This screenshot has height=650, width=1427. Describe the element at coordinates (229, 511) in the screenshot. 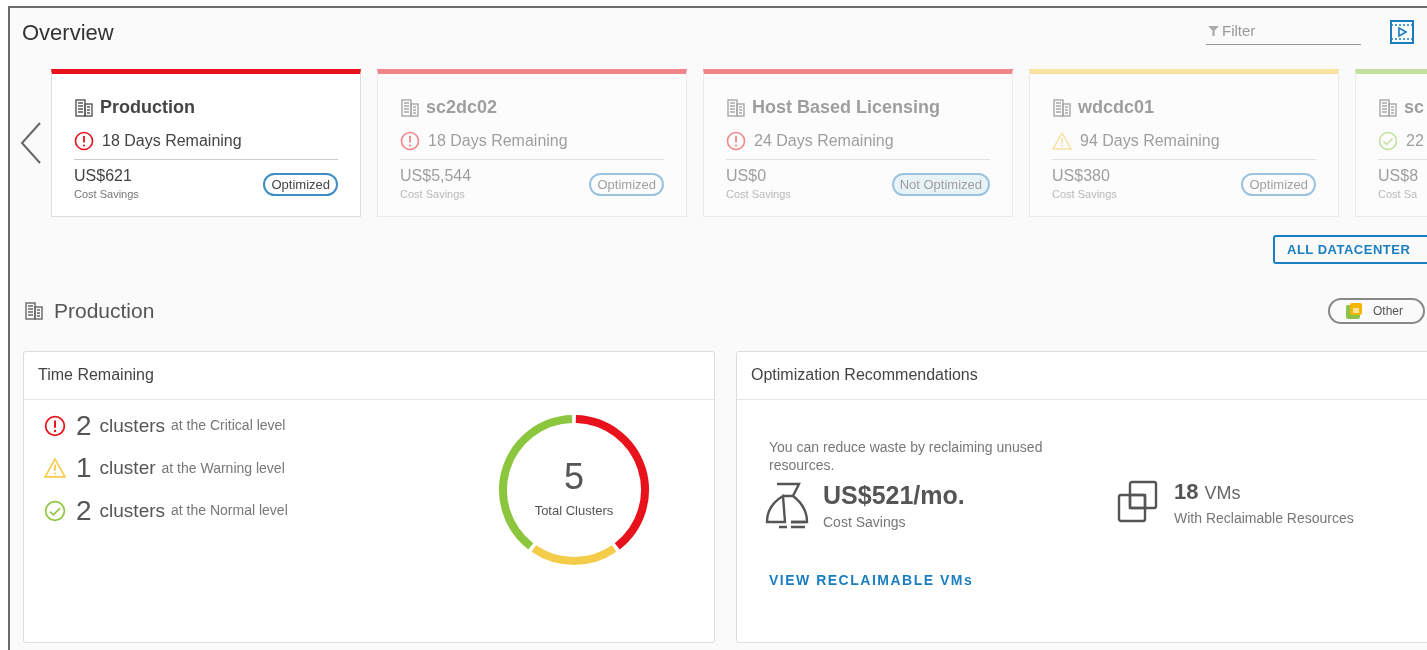

I see `level-text: at the Normal level` at that location.